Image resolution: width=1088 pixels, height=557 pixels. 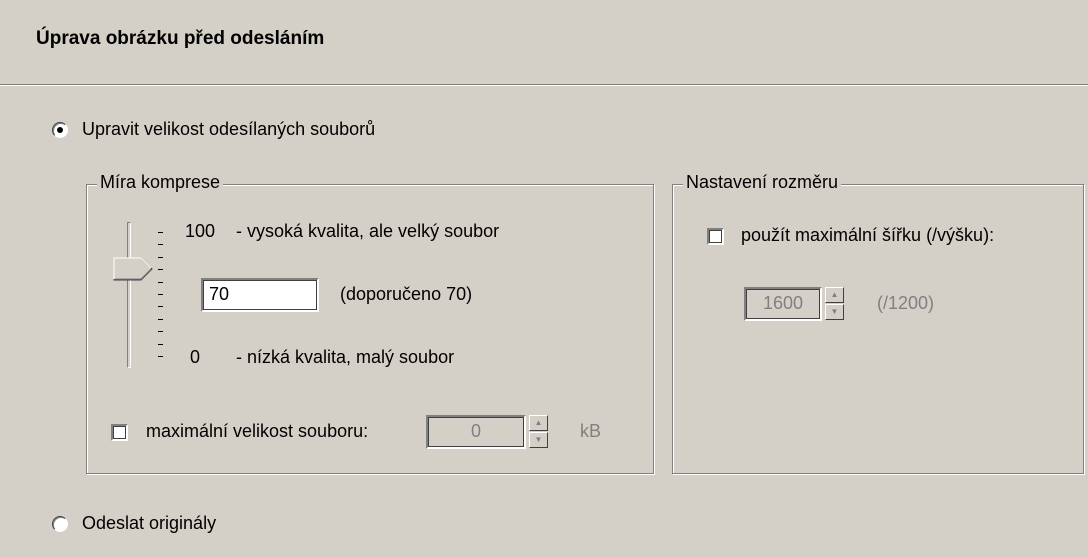 What do you see at coordinates (180, 38) in the screenshot?
I see `section-title: Úprava obrázku před odesláním` at bounding box center [180, 38].